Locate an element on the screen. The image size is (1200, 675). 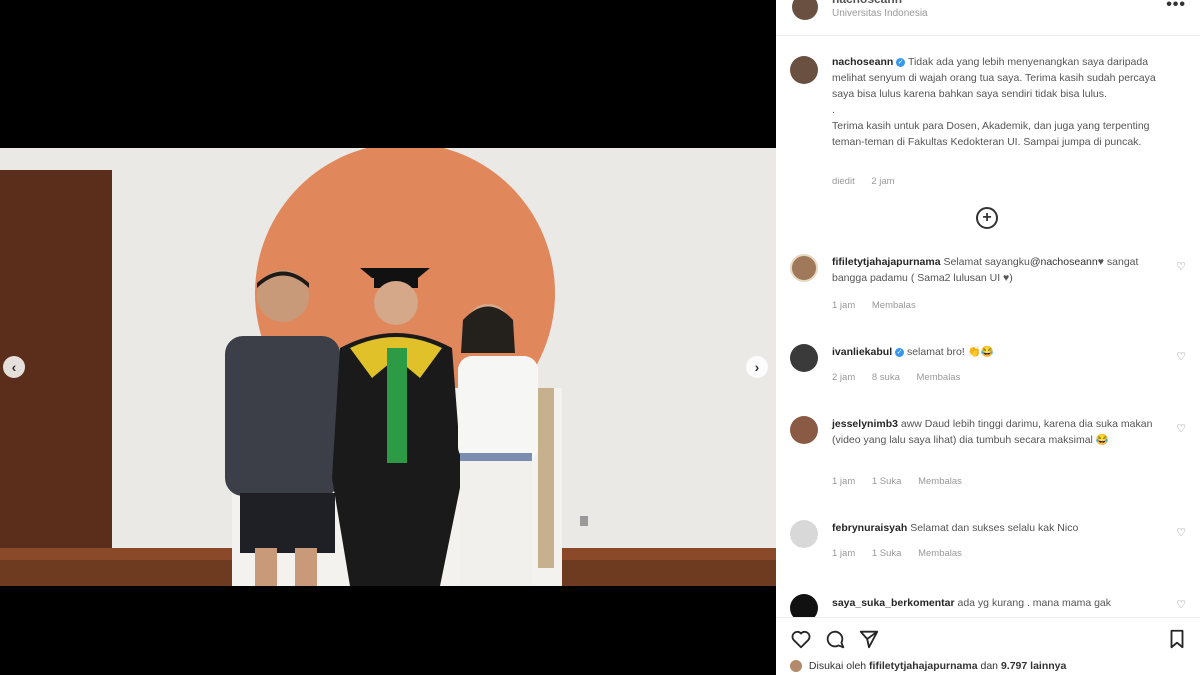
comment-meta: 1 jam Membalas is located at coordinates (881, 305).